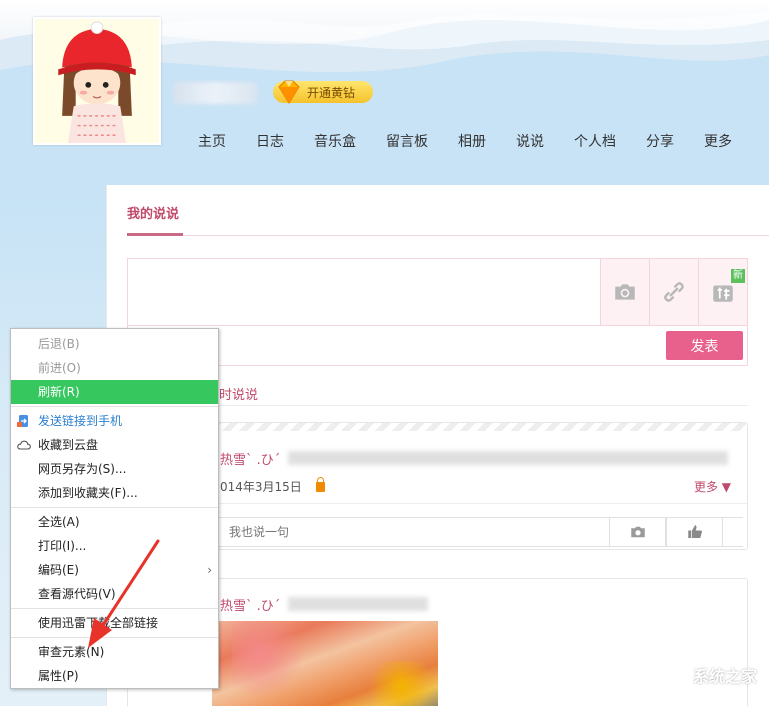  I want to click on menu-item-label: 发送链接到手机, so click(80, 421).